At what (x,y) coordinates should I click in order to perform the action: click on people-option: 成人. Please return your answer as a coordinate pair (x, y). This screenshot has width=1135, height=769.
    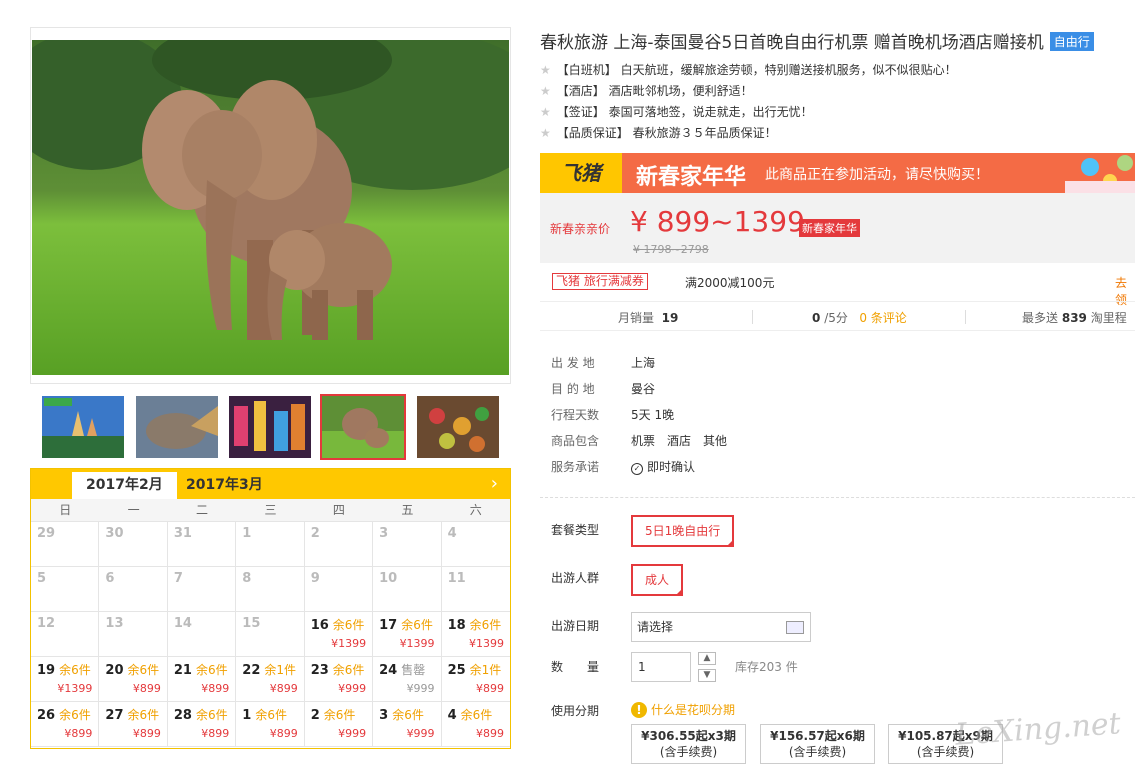
    Looking at the image, I should click on (657, 580).